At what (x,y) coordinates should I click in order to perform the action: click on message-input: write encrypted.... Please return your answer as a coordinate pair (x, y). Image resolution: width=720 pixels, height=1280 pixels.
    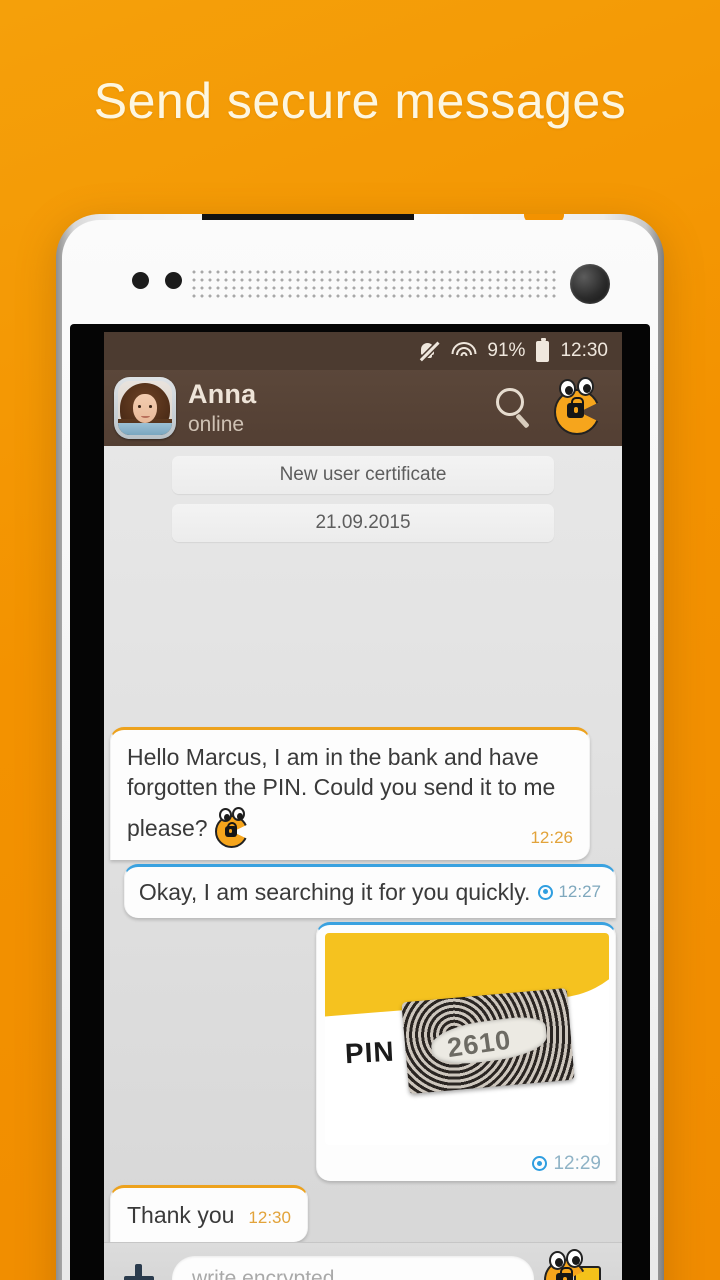
    Looking at the image, I should click on (353, 1267).